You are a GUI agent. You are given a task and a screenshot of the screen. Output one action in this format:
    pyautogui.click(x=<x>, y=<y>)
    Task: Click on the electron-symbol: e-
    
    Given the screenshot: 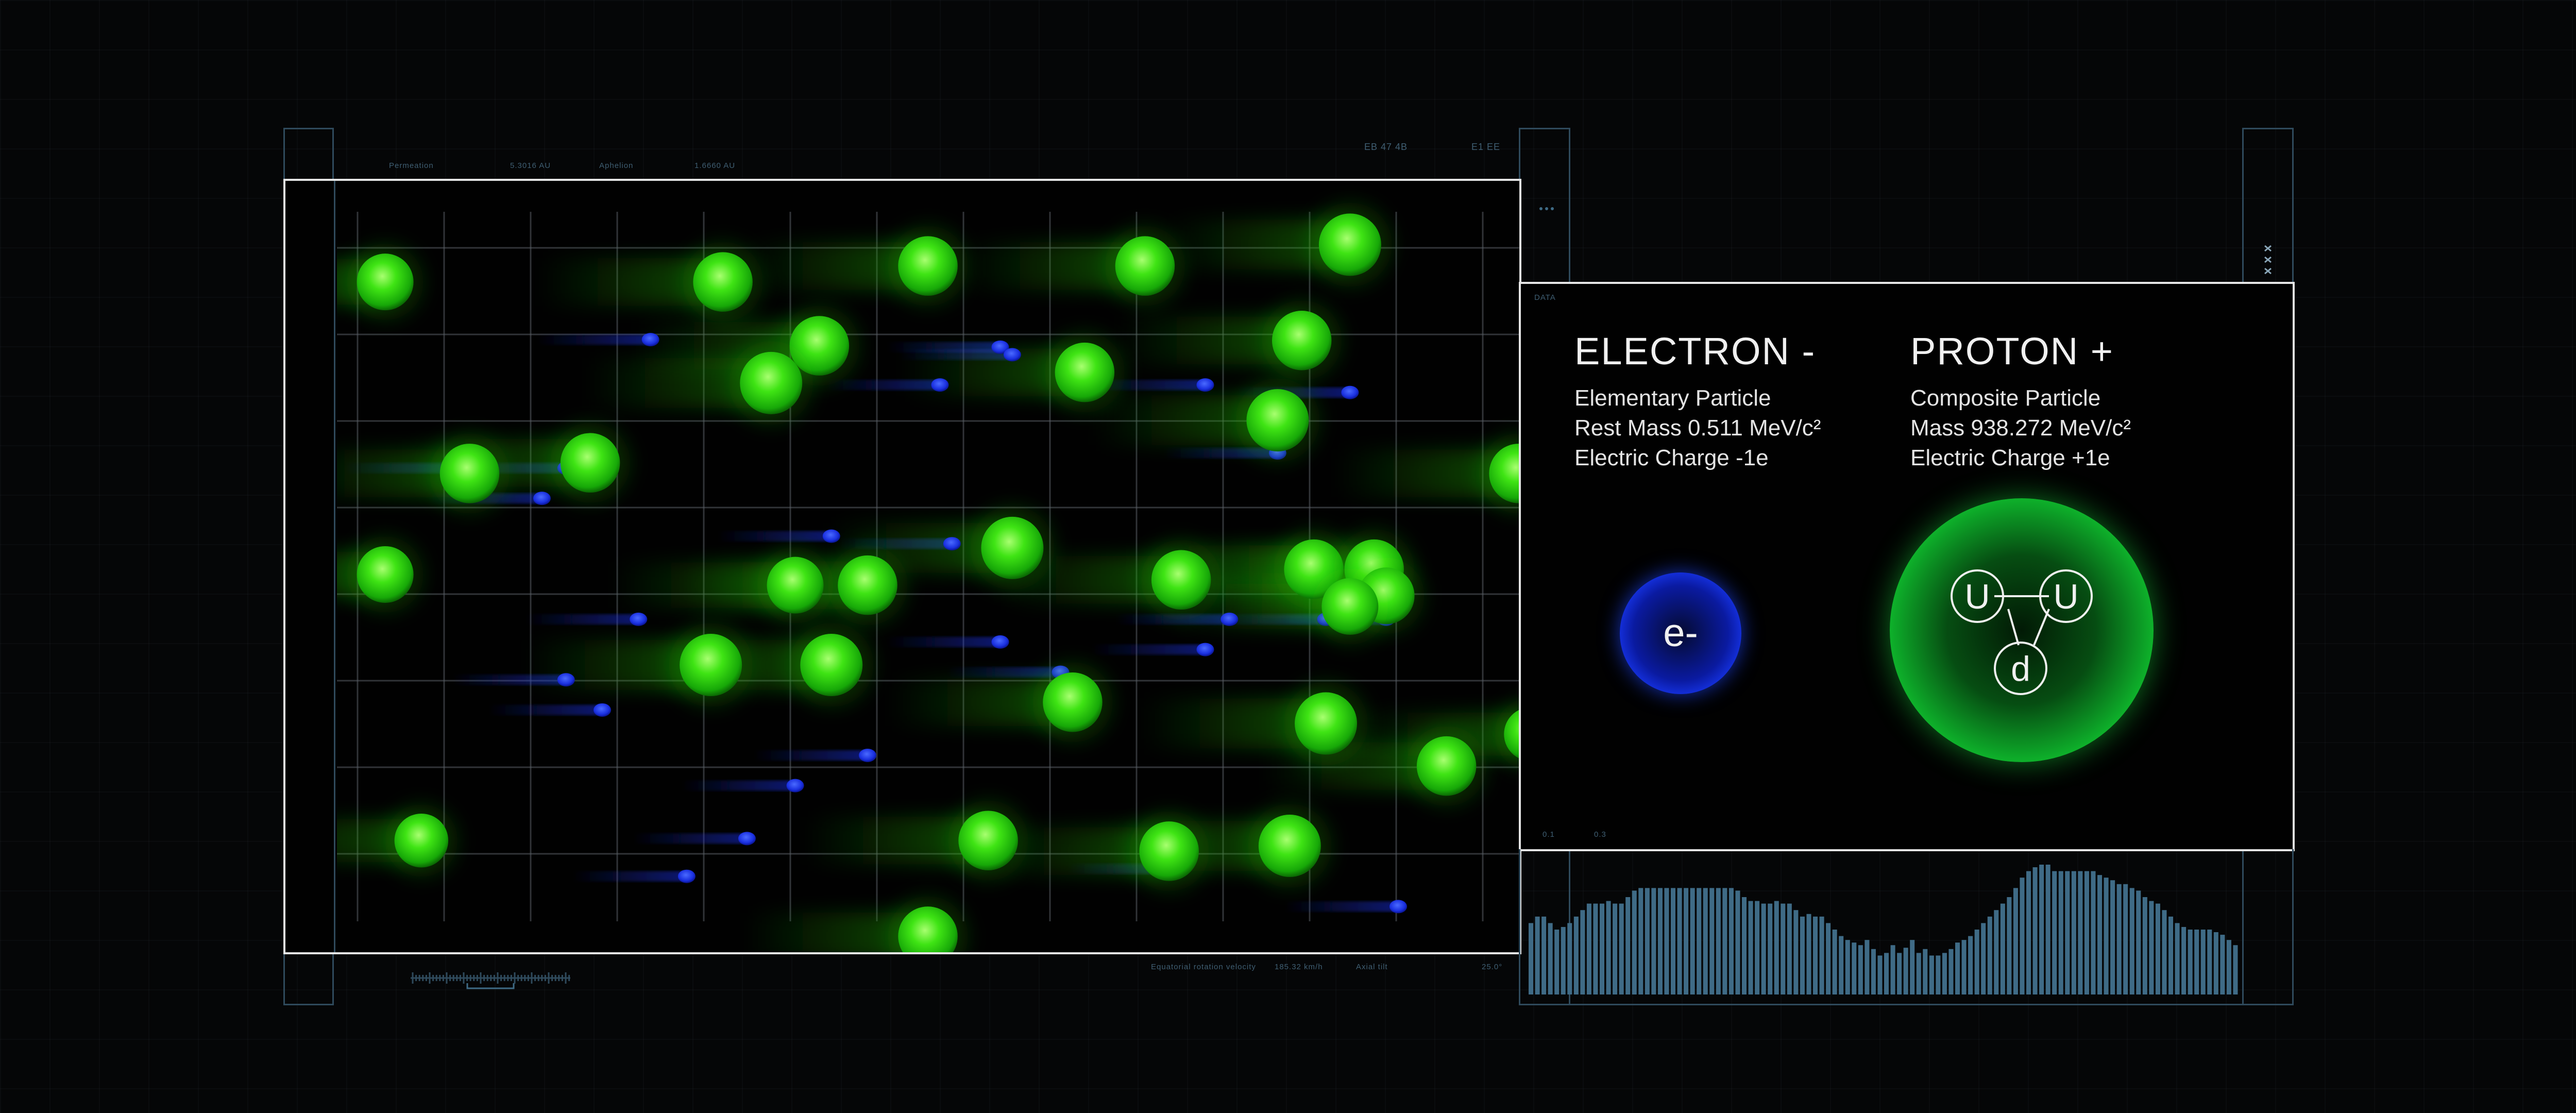 What is the action you would take?
    pyautogui.click(x=1680, y=633)
    